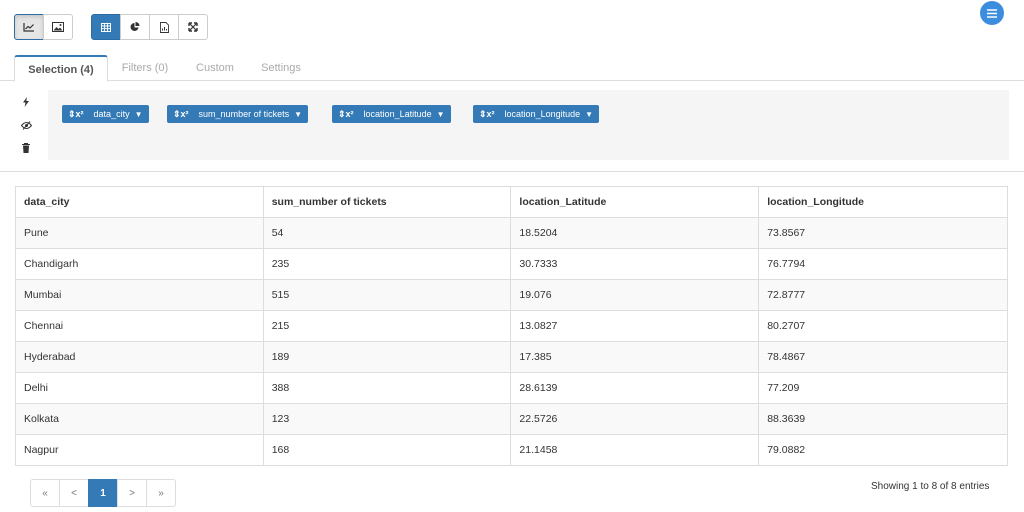 This screenshot has width=1024, height=512. Describe the element at coordinates (883, 419) in the screenshot. I see `table-cell: 88.3639` at that location.